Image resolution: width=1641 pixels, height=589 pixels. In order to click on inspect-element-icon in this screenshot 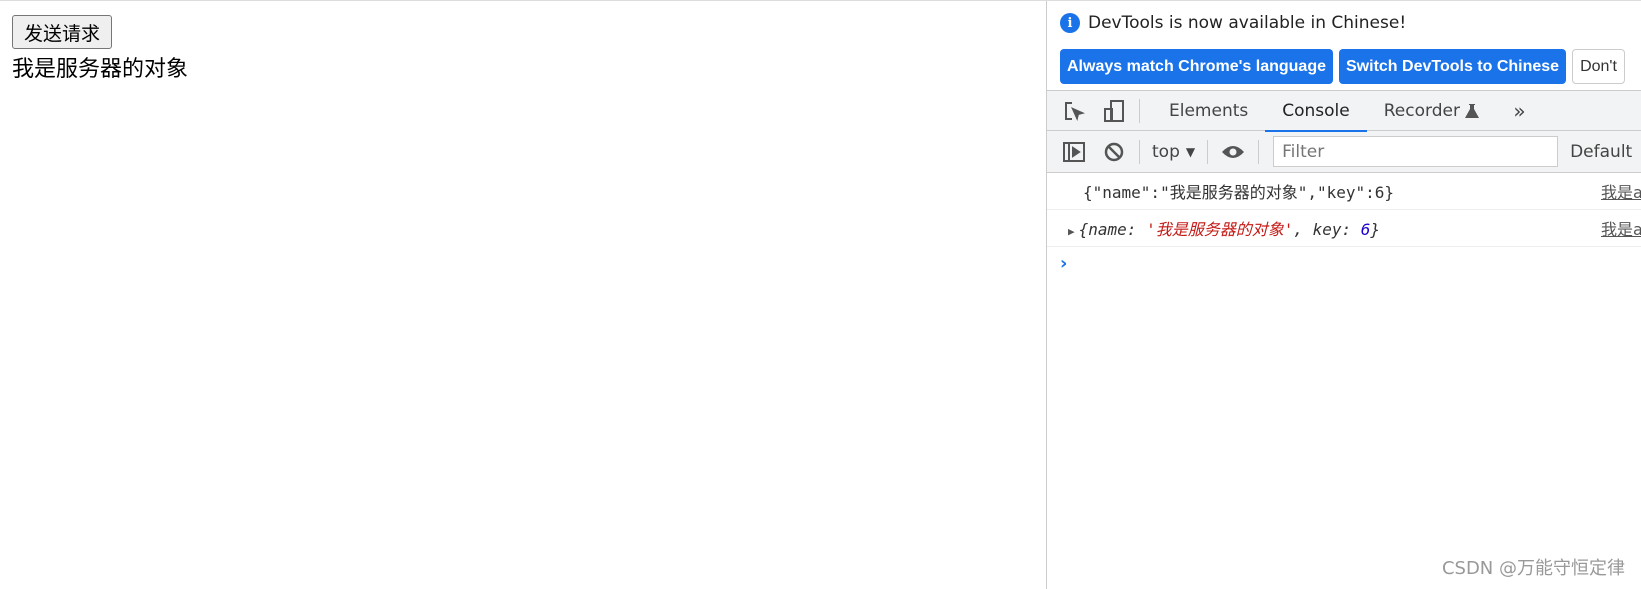, I will do `click(1074, 111)`.